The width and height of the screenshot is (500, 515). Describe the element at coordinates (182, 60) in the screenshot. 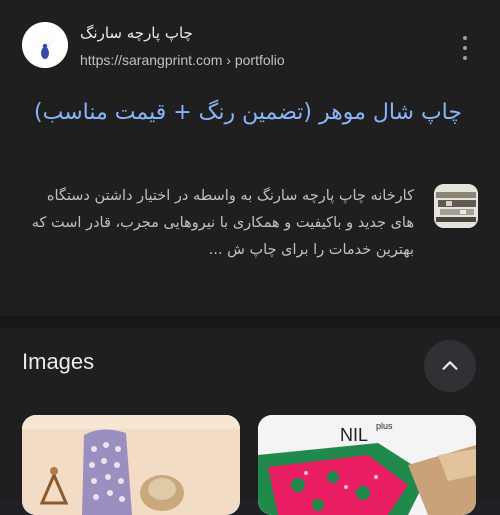

I see `site-url: https://sarangprint.com › portfolio` at that location.